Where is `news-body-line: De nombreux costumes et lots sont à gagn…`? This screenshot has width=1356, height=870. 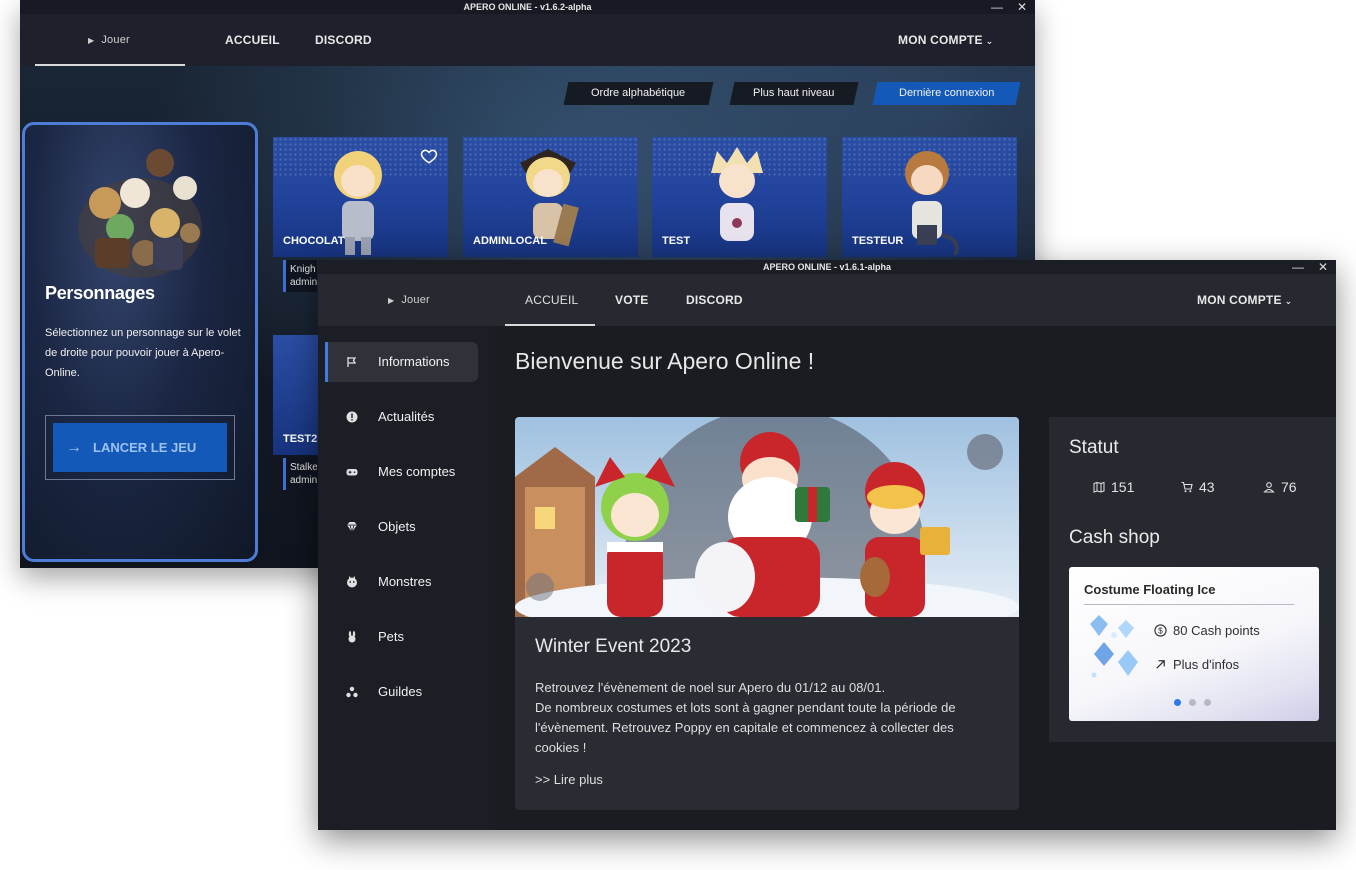 news-body-line: De nombreux costumes et lots sont à gagn… is located at coordinates (745, 727).